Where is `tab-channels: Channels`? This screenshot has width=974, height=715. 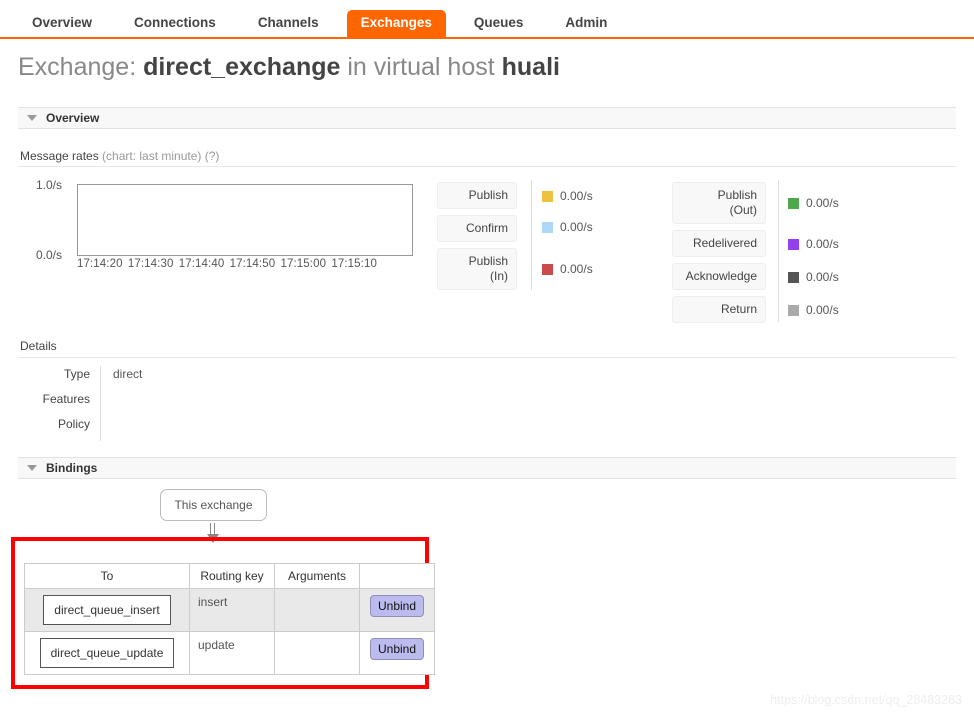 tab-channels: Channels is located at coordinates (288, 23).